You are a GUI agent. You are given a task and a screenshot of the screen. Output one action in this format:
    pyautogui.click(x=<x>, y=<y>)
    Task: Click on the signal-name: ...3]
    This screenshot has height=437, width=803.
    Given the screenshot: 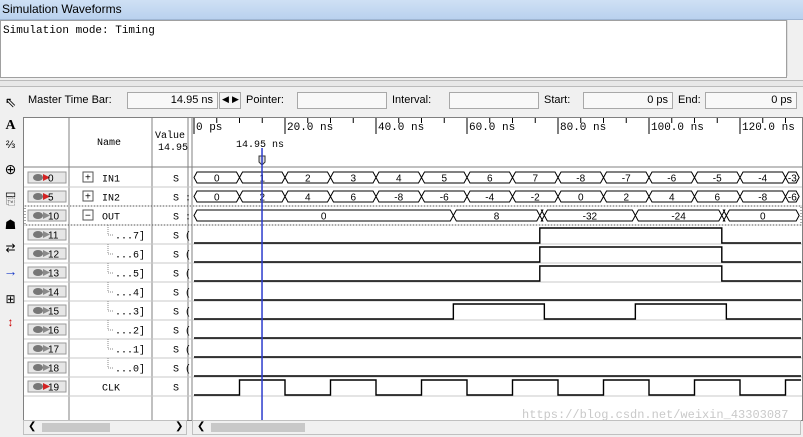 What is the action you would take?
    pyautogui.click(x=130, y=313)
    